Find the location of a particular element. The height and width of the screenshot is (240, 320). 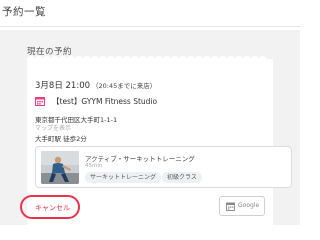

show-map-link: マップを表示 is located at coordinates (53, 127).